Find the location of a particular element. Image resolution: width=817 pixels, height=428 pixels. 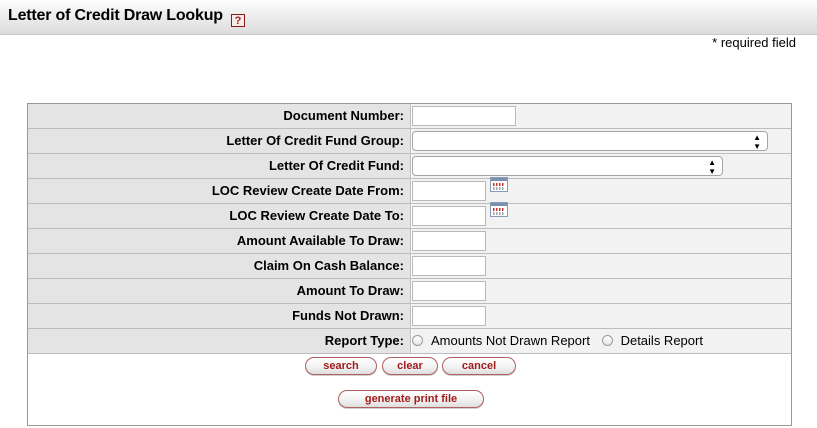

row-loc-fund-group: Letter Of Credit Fund Group: ▲ ▼ is located at coordinates (409, 141).